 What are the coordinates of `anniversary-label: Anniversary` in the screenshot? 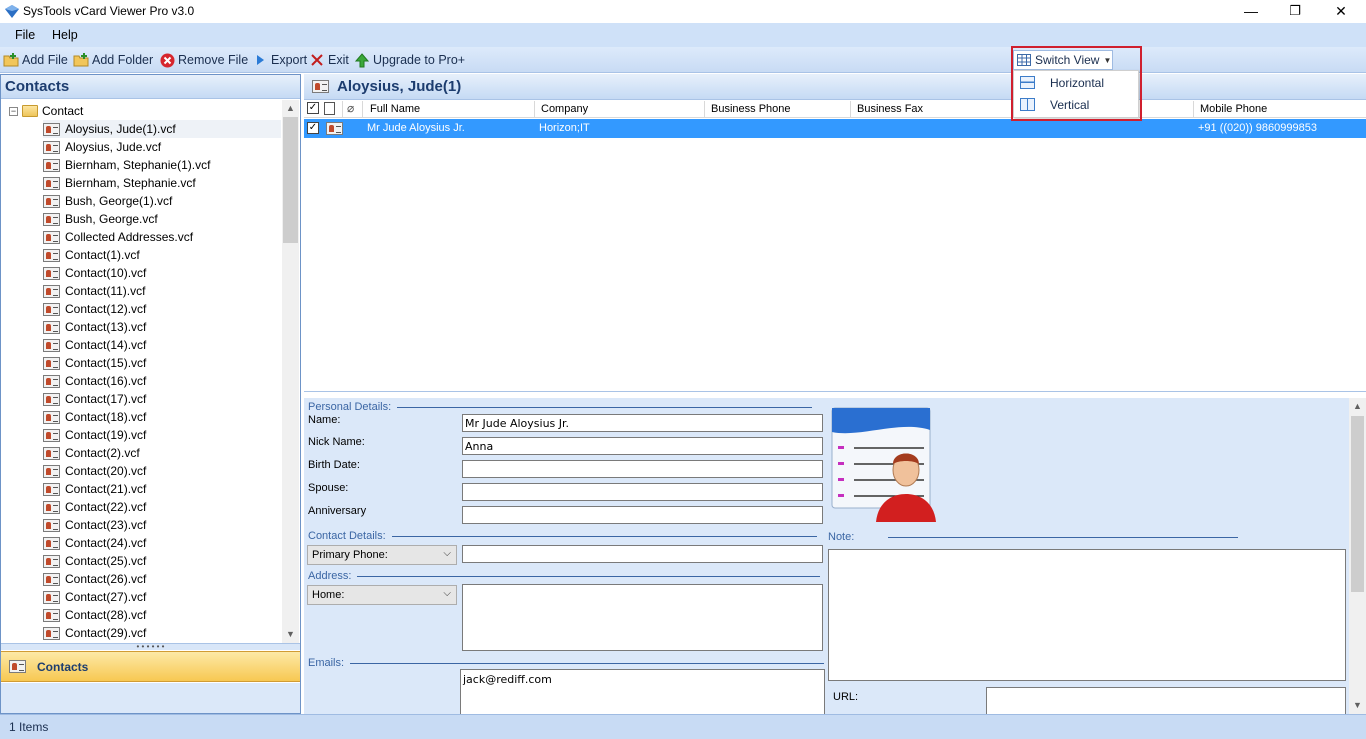 It's located at (337, 511).